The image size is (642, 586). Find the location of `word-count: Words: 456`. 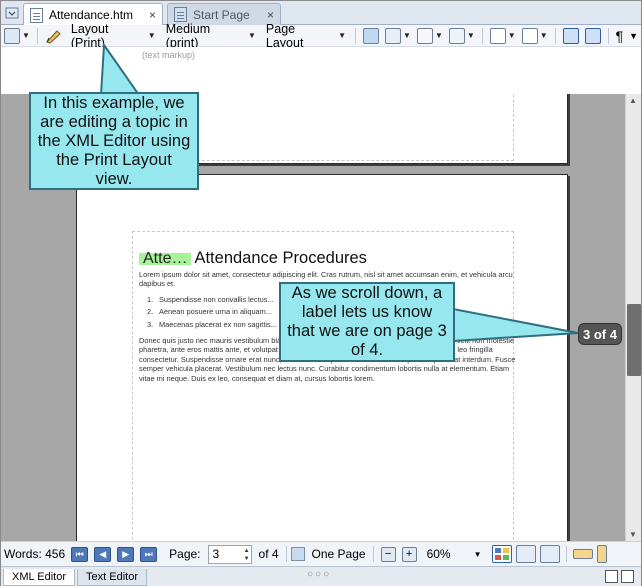

word-count: Words: 456 is located at coordinates (35, 554).